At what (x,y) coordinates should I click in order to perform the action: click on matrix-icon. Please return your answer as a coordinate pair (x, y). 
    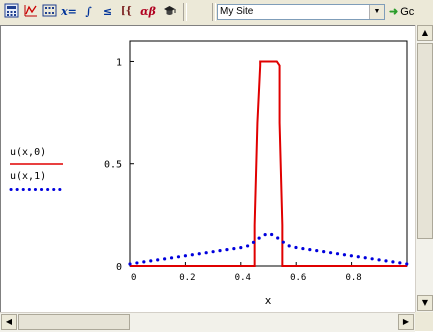
    Looking at the image, I should click on (49, 11).